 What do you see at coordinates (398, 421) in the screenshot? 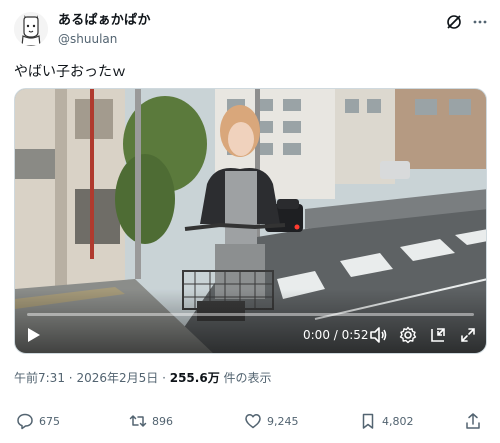
I see `bookmark-count: 4,802` at bounding box center [398, 421].